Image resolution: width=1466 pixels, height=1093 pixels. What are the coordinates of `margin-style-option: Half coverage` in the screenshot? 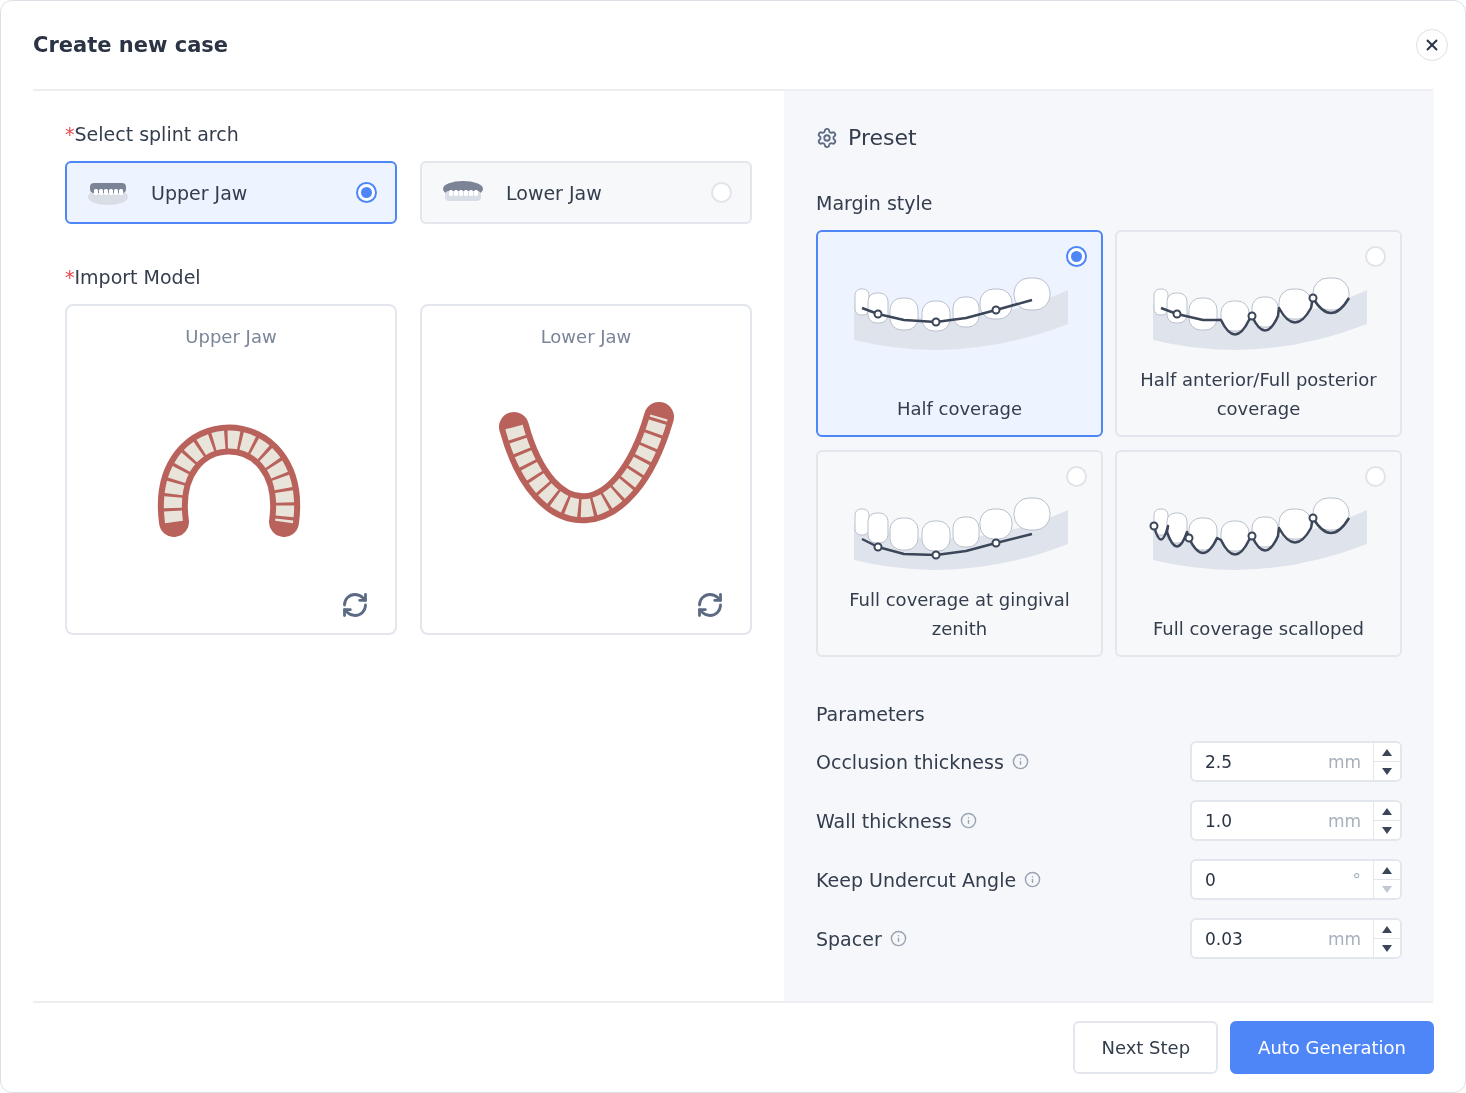 It's located at (959, 333).